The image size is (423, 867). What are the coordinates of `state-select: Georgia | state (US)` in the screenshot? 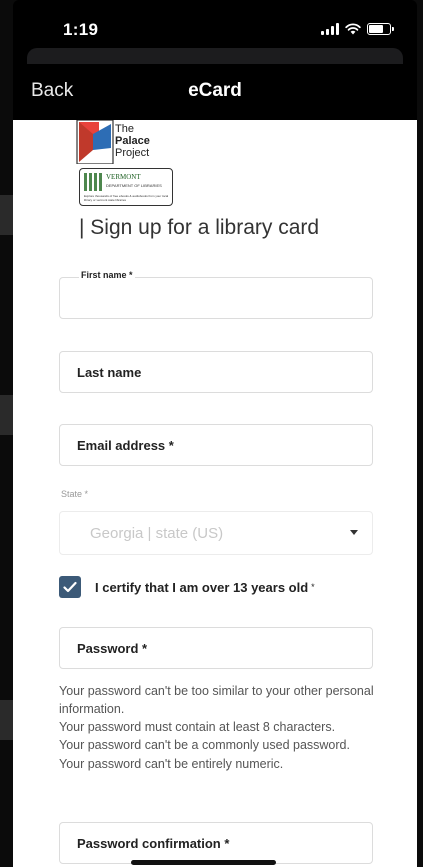 It's located at (216, 533).